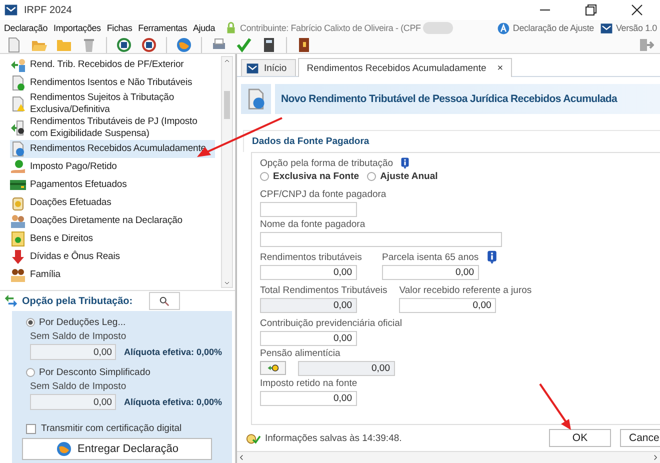 The image size is (660, 463). I want to click on field-label: Contribuição previdenciária oficial, so click(331, 323).